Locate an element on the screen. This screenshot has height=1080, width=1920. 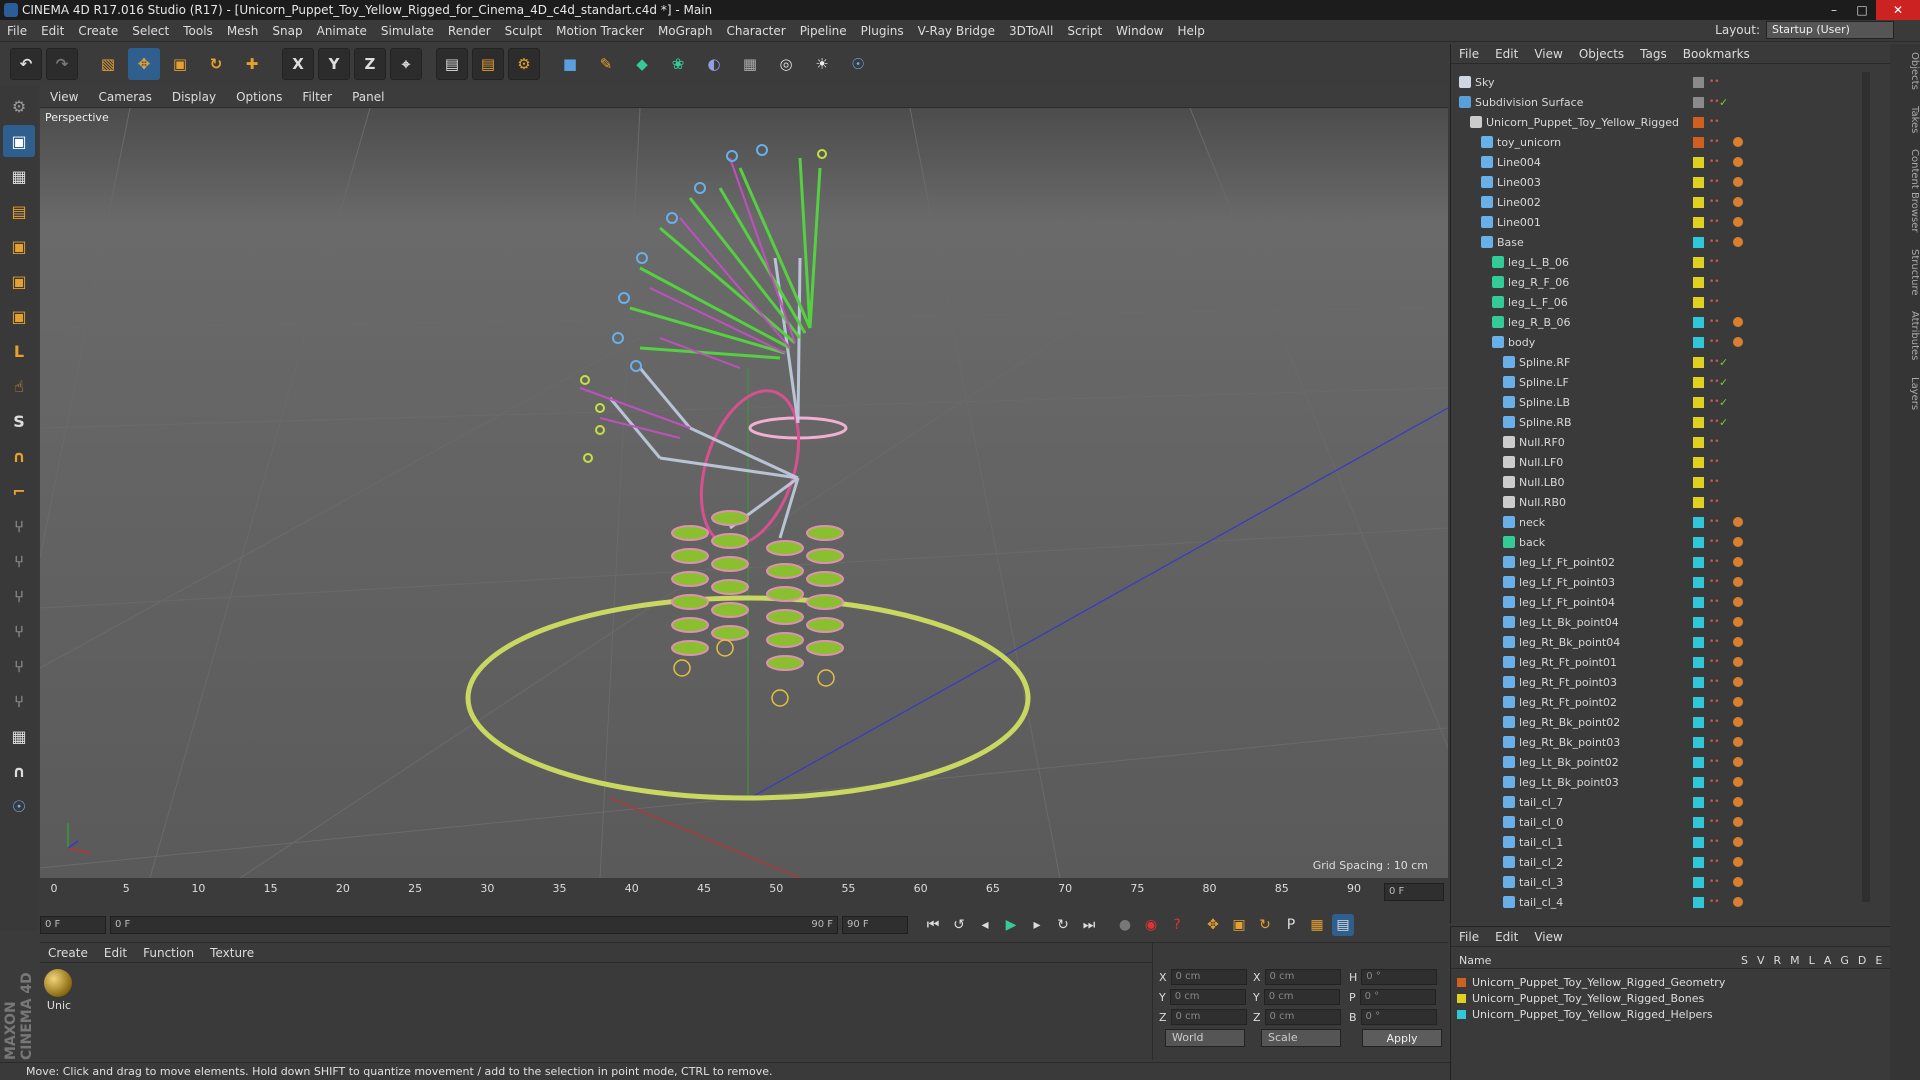
size-z-field: 0 cm is located at coordinates (1302, 1017).